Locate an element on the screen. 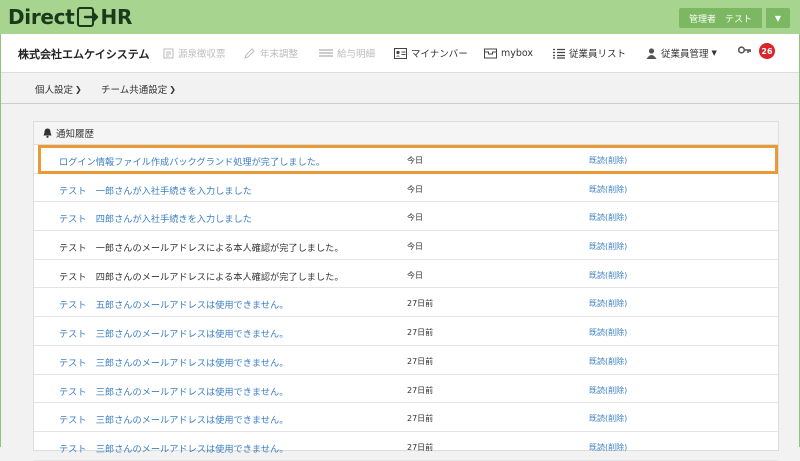 Image resolution: width=800 pixels, height=461 pixels. notification-row: テスト 五郎さんのメールアドレスは使用できません。 27日前 既読(削除) is located at coordinates (406, 303).